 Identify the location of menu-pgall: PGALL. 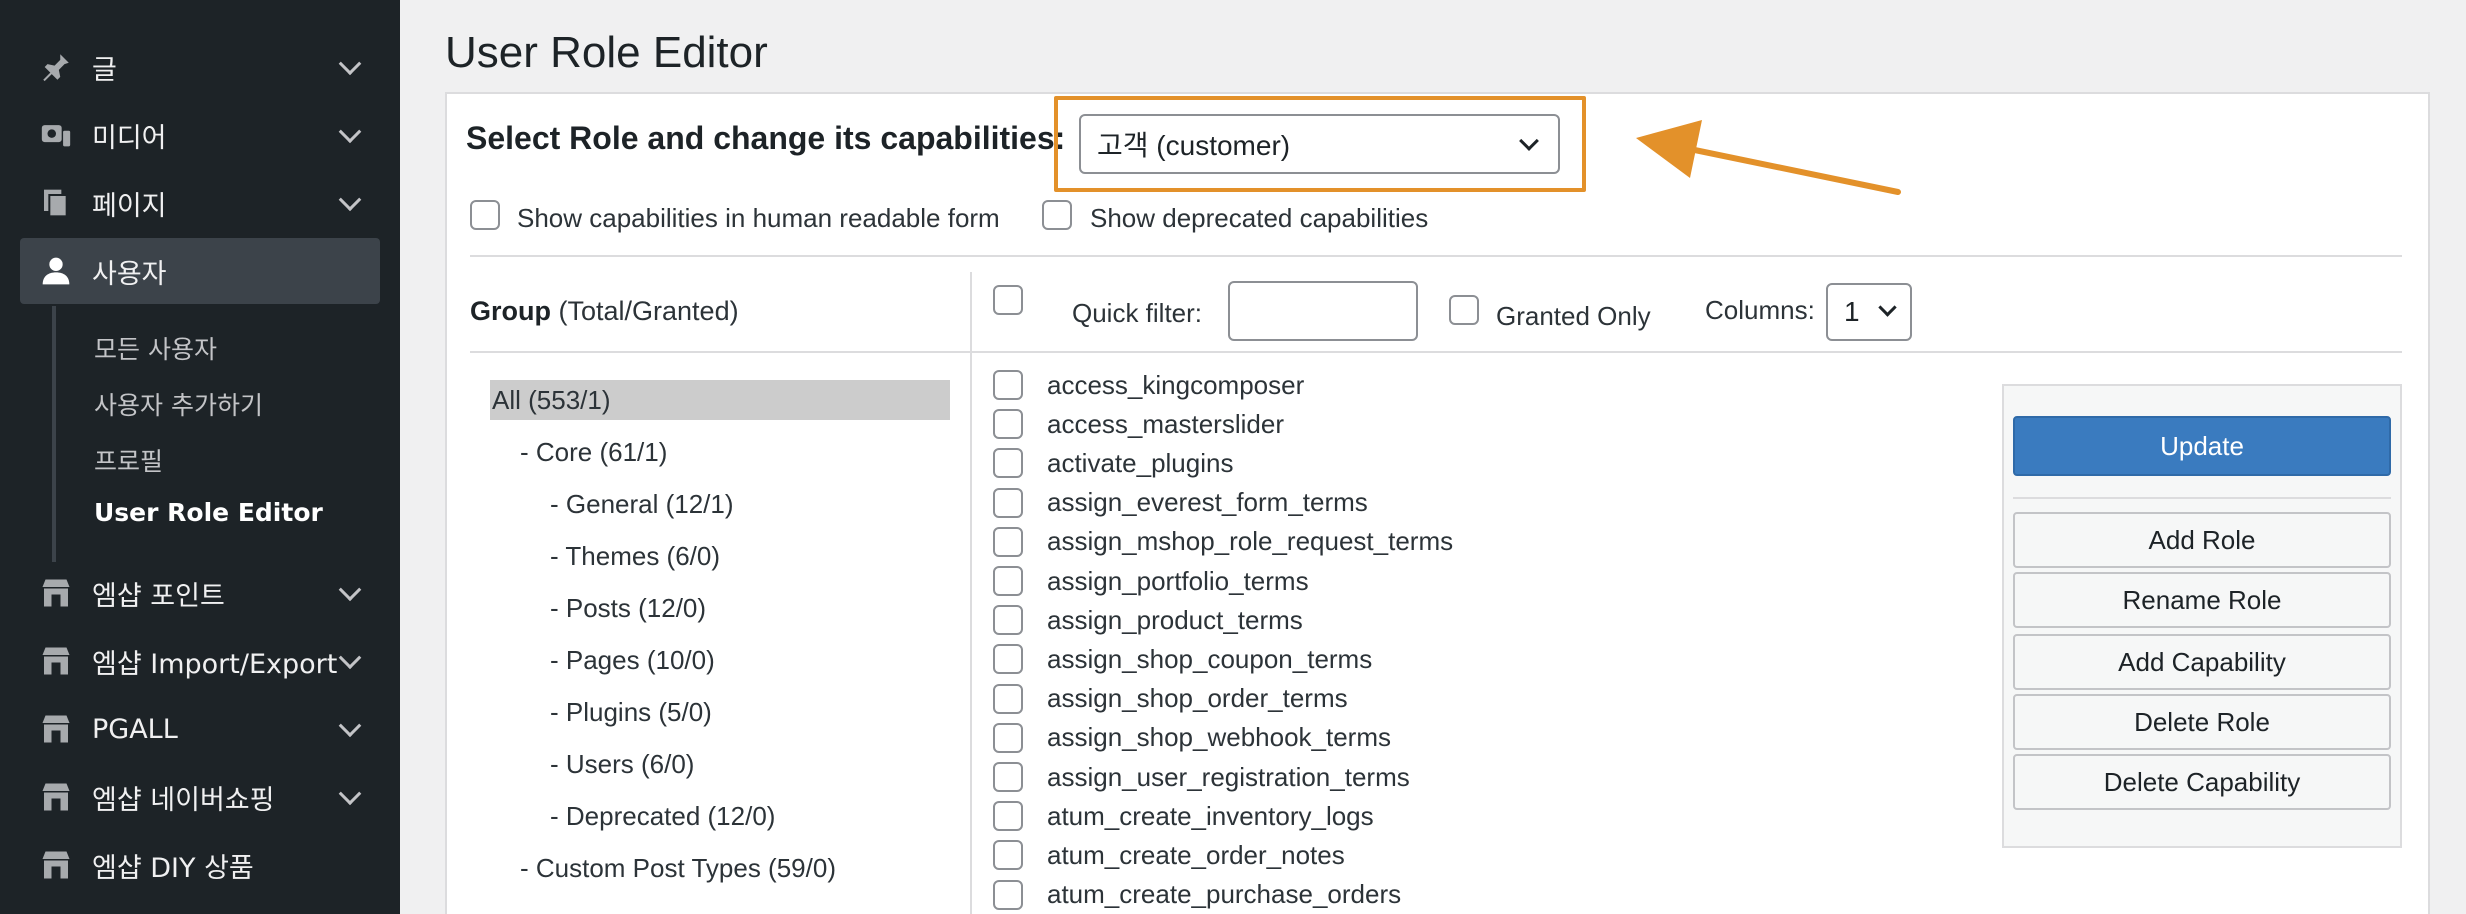
(200, 729).